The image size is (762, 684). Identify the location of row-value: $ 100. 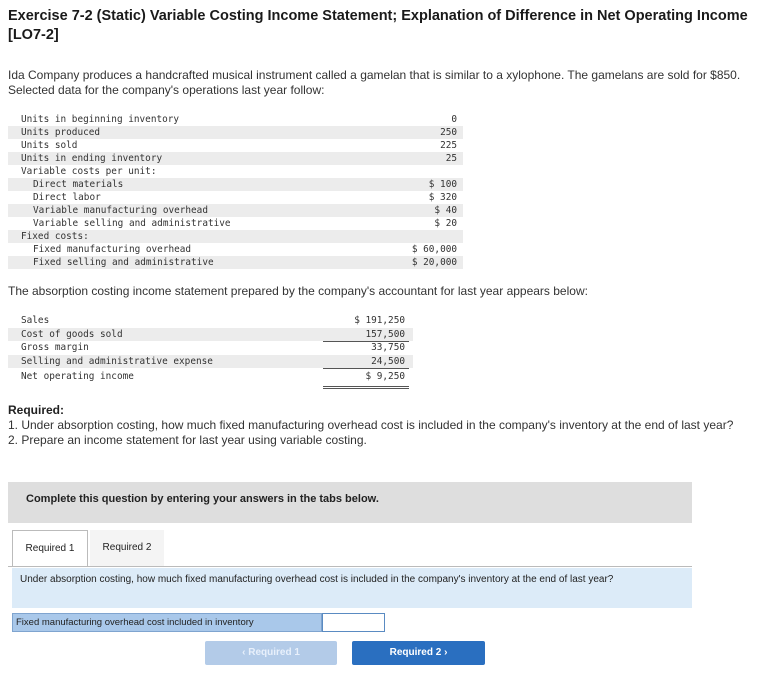
(442, 184).